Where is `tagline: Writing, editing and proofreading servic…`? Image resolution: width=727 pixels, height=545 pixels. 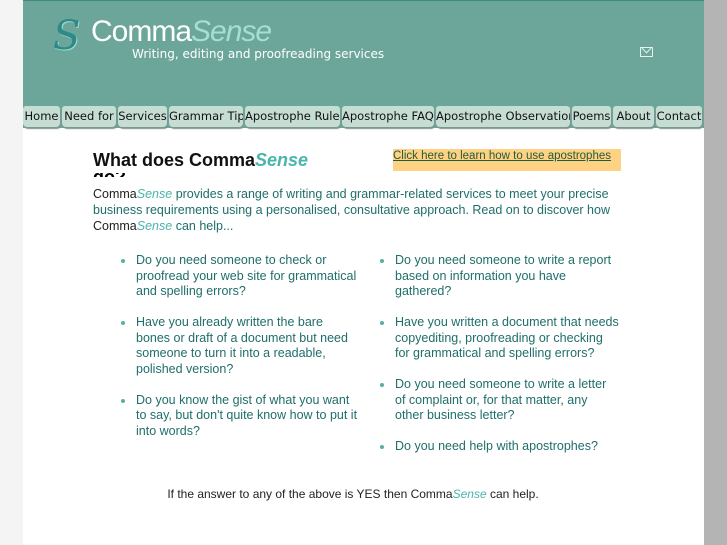
tagline: Writing, editing and proofreading servic… is located at coordinates (258, 54).